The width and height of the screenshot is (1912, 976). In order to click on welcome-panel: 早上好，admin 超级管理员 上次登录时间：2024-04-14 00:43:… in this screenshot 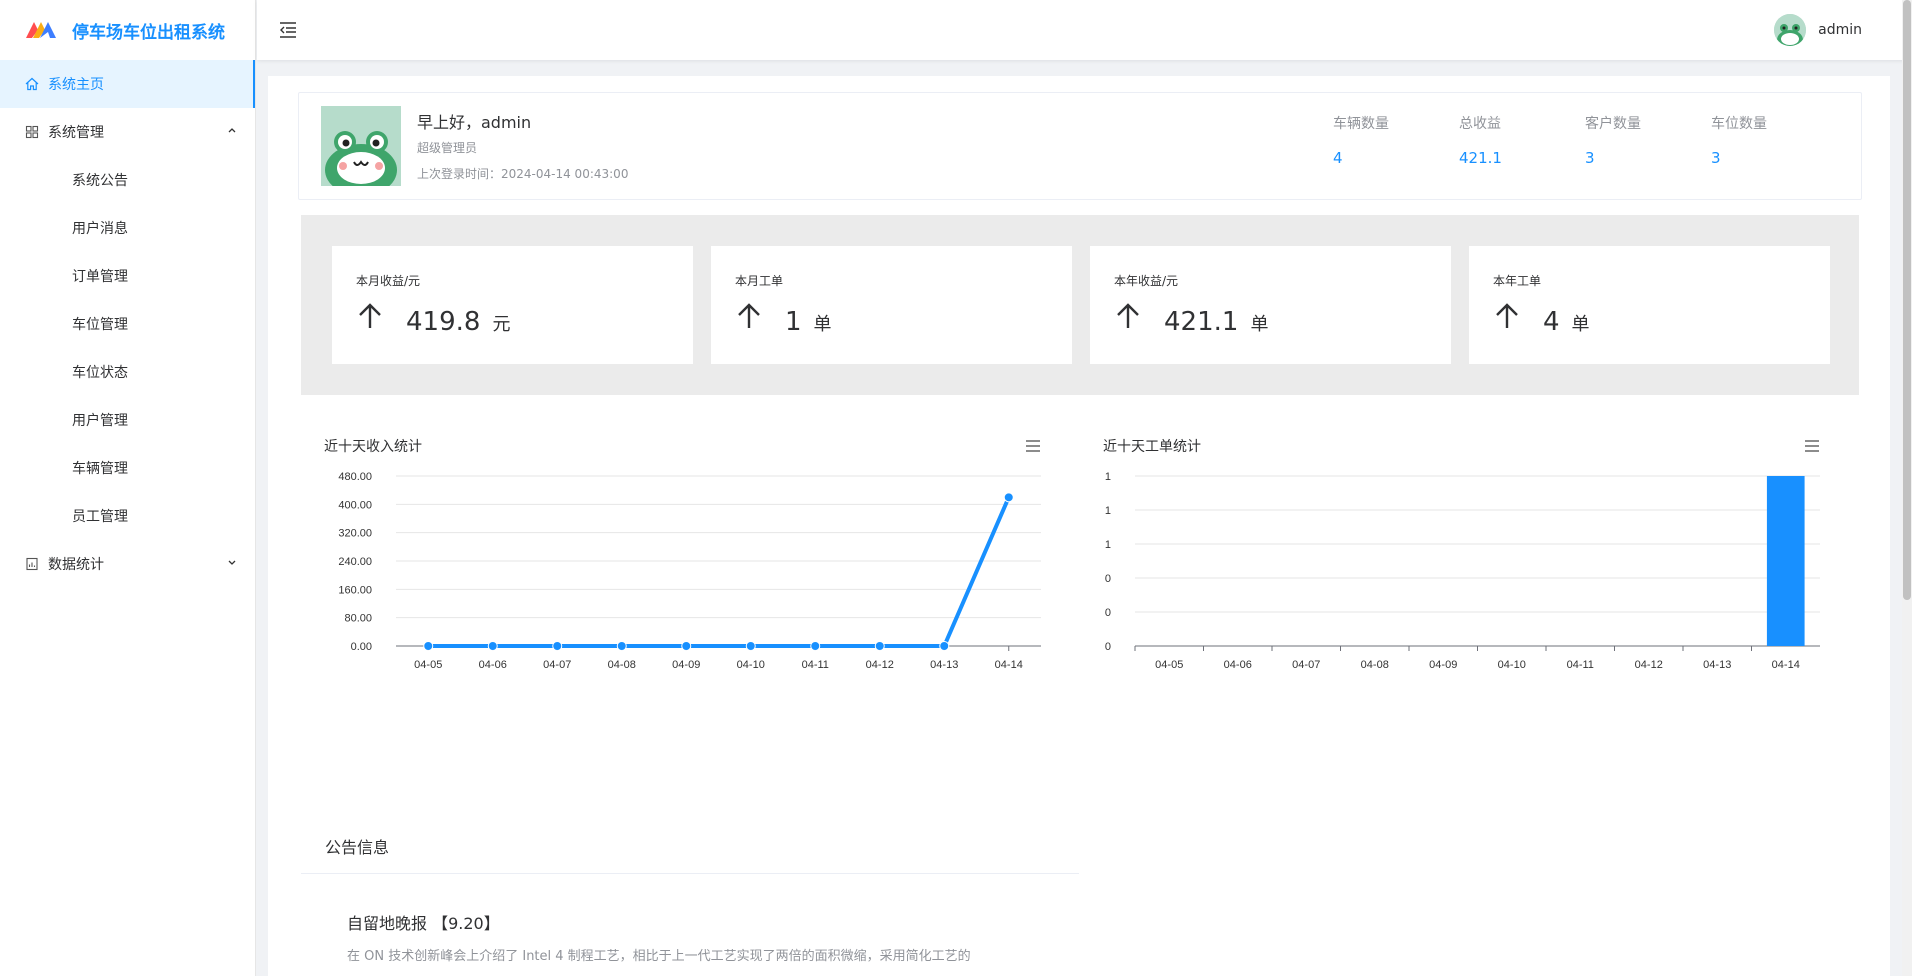, I will do `click(1080, 146)`.